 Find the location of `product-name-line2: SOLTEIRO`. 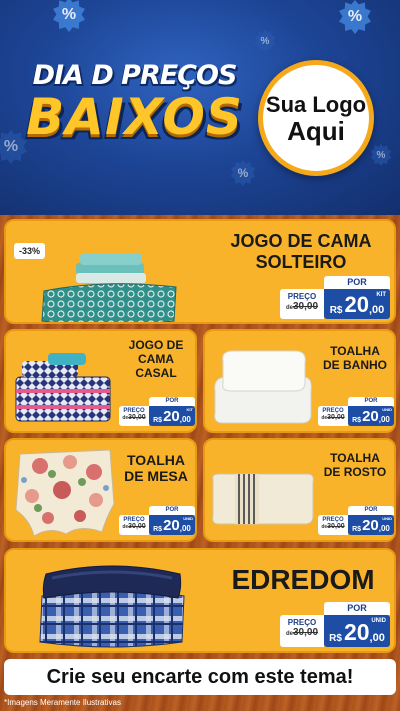

product-name-line2: SOLTEIRO is located at coordinates (301, 261).